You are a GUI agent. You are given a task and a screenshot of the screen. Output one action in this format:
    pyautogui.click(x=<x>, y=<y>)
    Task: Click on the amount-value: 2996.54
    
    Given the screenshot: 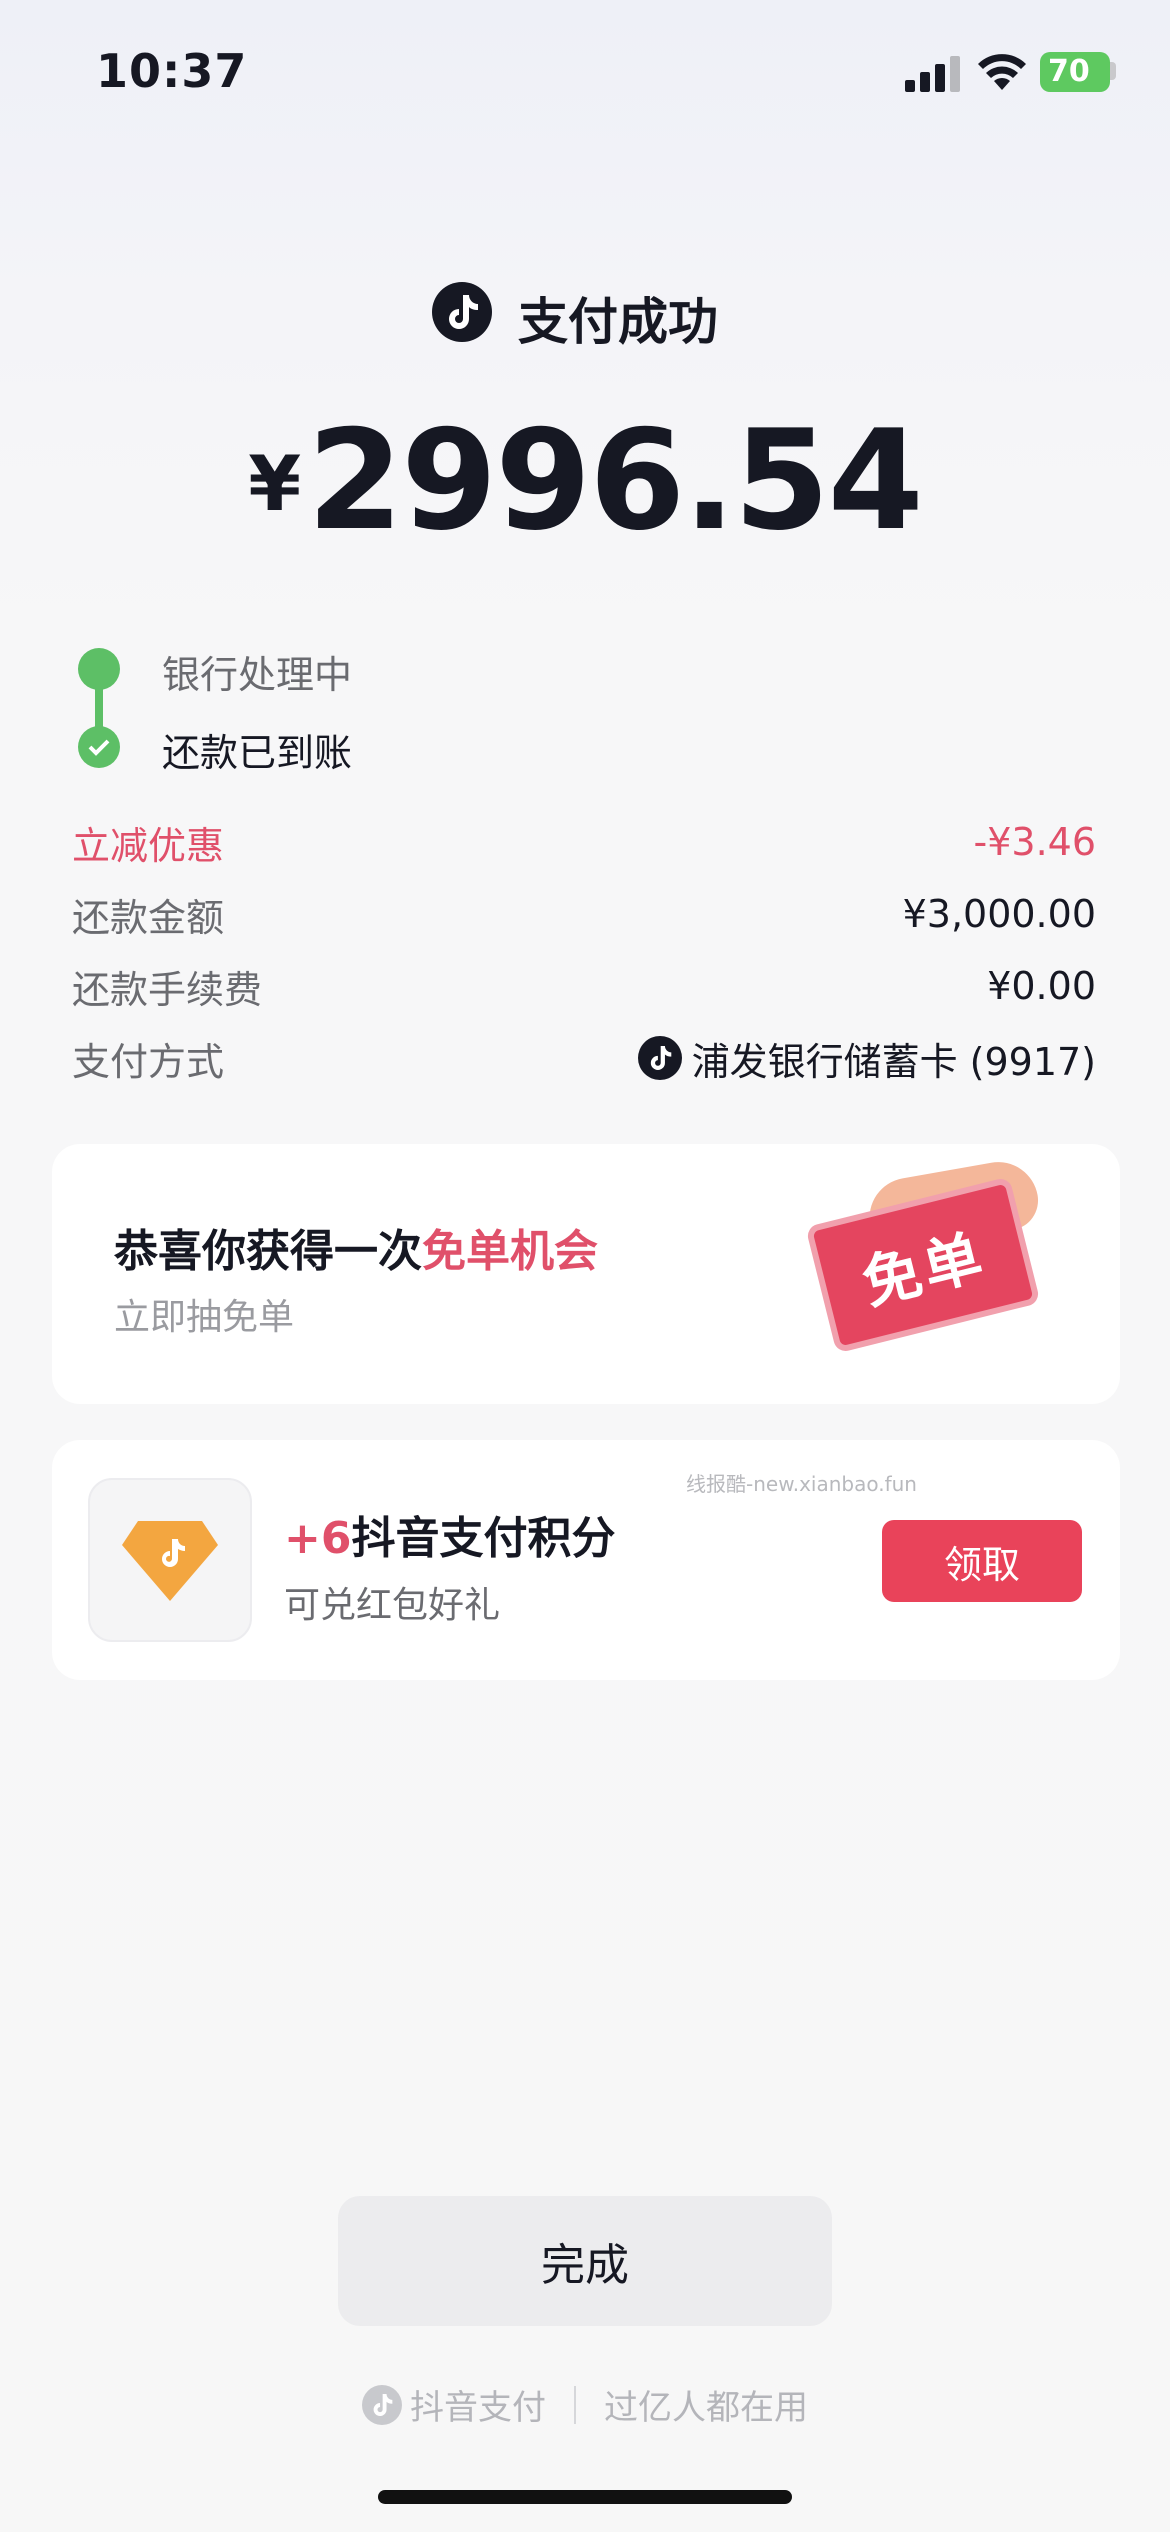 What is the action you would take?
    pyautogui.click(x=615, y=480)
    